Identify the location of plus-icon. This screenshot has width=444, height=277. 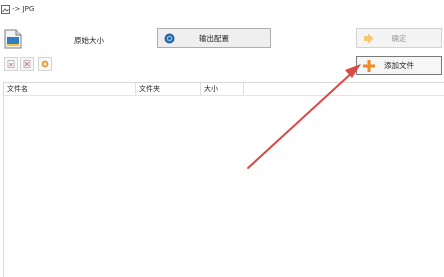
(369, 66).